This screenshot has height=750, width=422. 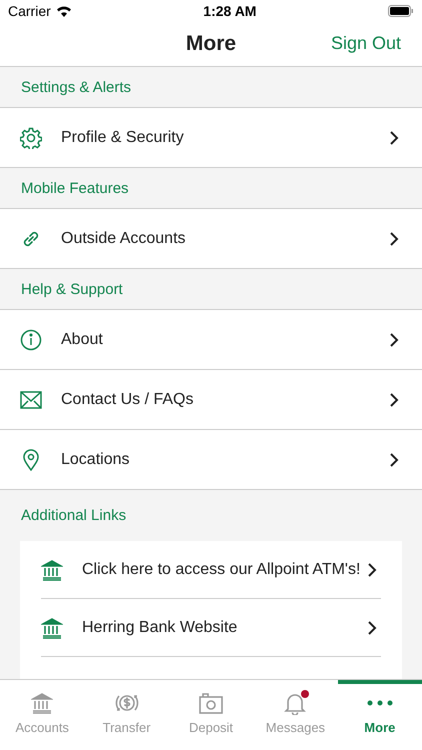 What do you see at coordinates (380, 715) in the screenshot?
I see `tab: More` at bounding box center [380, 715].